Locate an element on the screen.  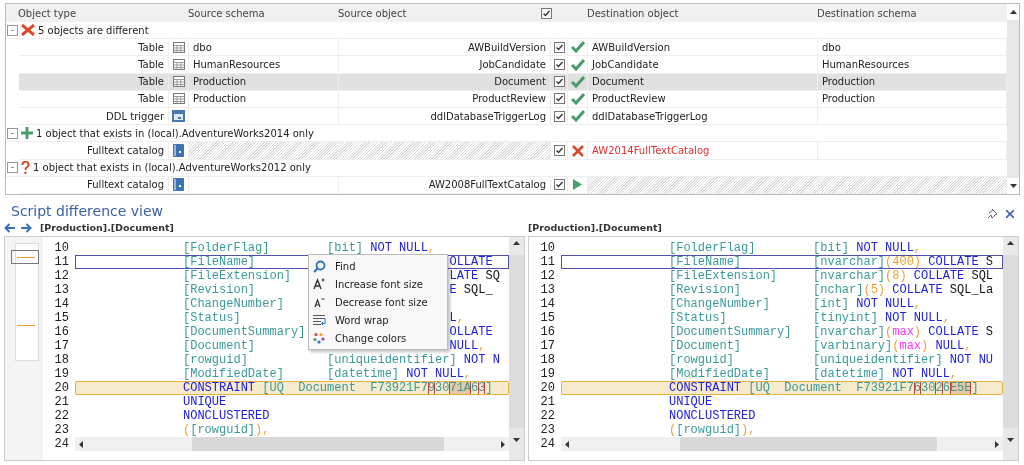
up-arrow-icon is located at coordinates (1010, 243).